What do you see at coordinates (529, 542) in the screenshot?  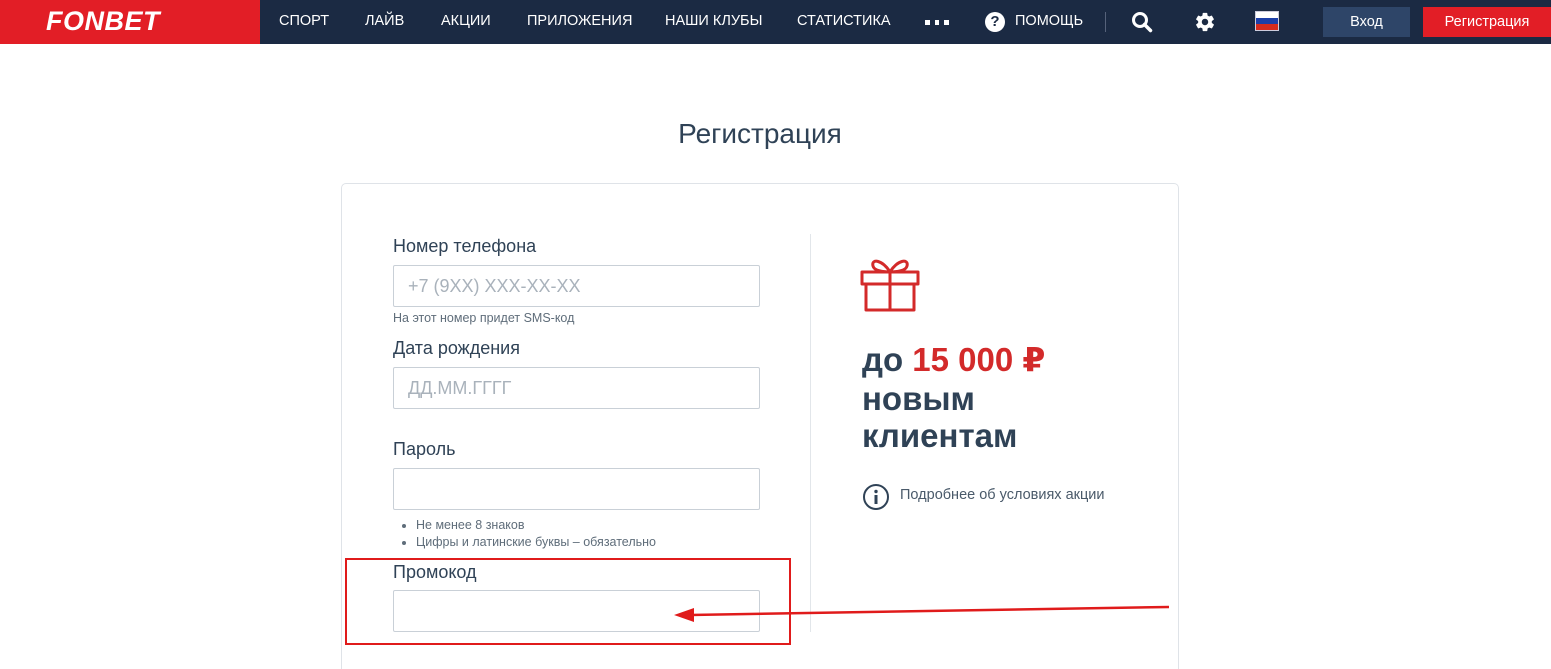 I see `password-rule: Цифры и латинские буквы – обязательно` at bounding box center [529, 542].